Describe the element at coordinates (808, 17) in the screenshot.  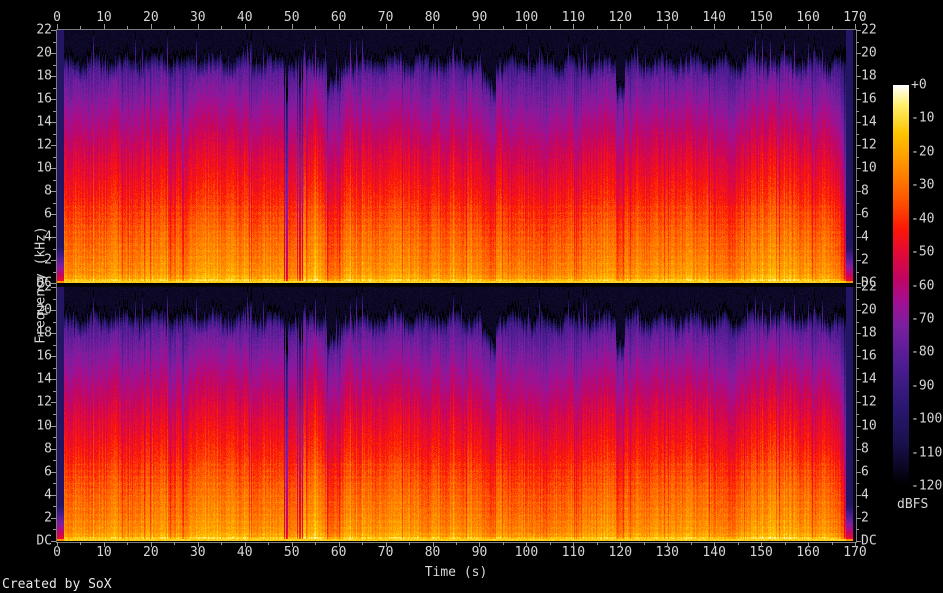
I see `time-tick-label-top: 160` at that location.